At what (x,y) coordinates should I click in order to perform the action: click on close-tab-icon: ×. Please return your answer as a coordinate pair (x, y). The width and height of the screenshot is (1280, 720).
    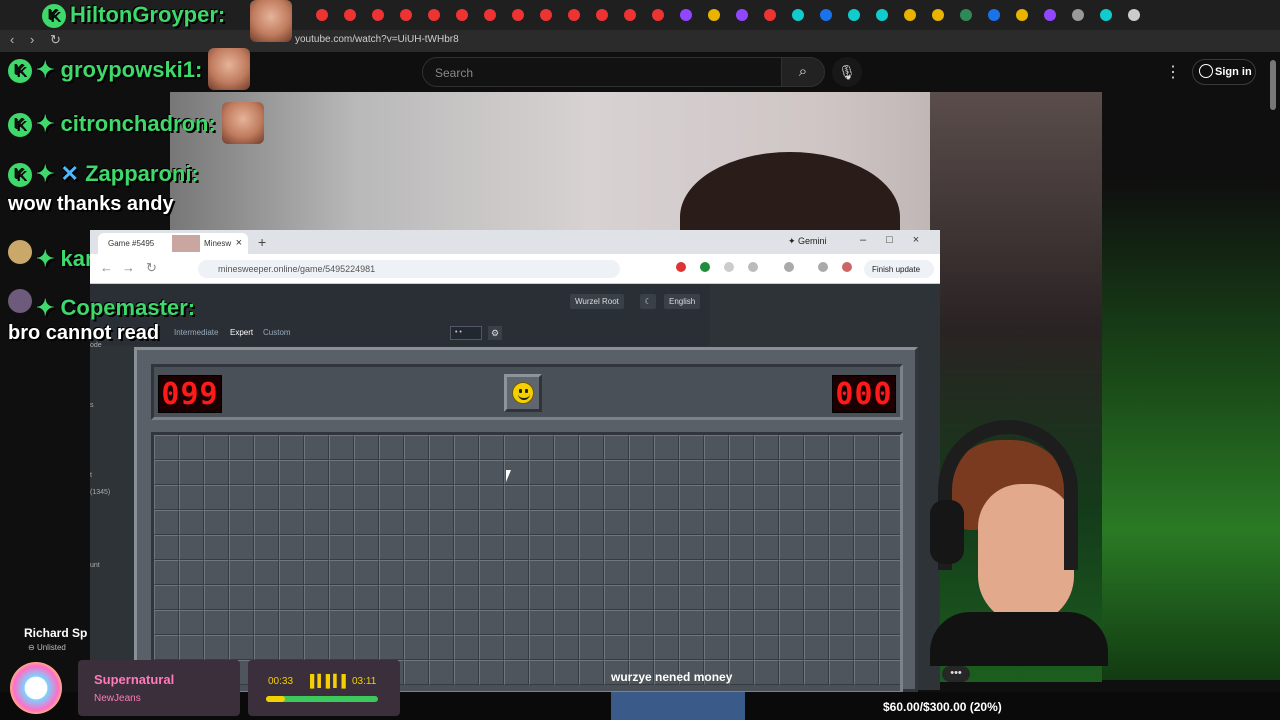
    Looking at the image, I should click on (239, 243).